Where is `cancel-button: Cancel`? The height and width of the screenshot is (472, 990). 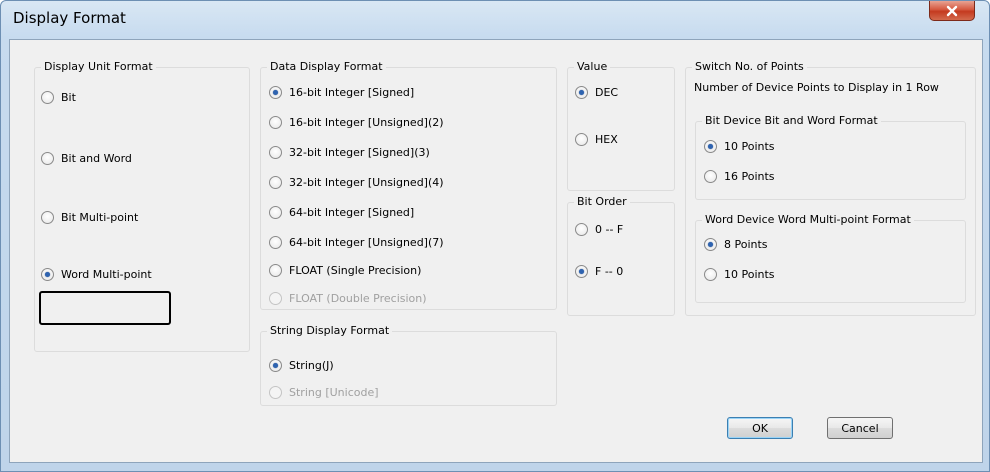
cancel-button: Cancel is located at coordinates (860, 428).